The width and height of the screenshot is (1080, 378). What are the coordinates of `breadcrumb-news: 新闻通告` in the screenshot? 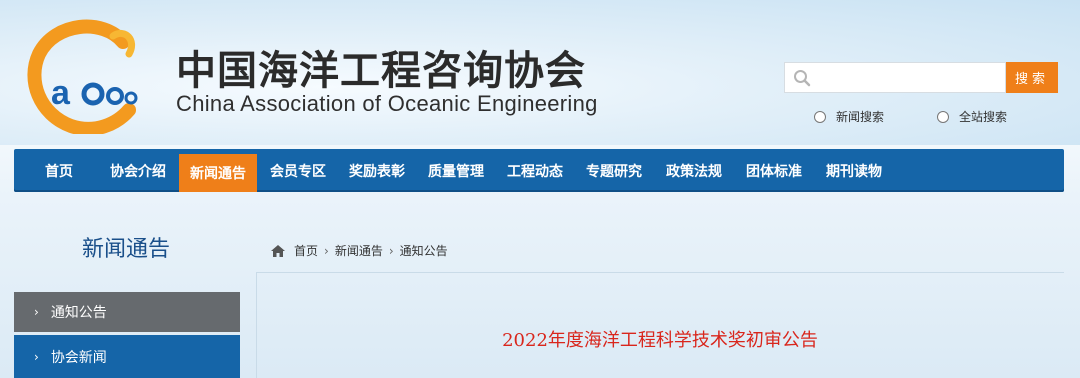 It's located at (359, 250).